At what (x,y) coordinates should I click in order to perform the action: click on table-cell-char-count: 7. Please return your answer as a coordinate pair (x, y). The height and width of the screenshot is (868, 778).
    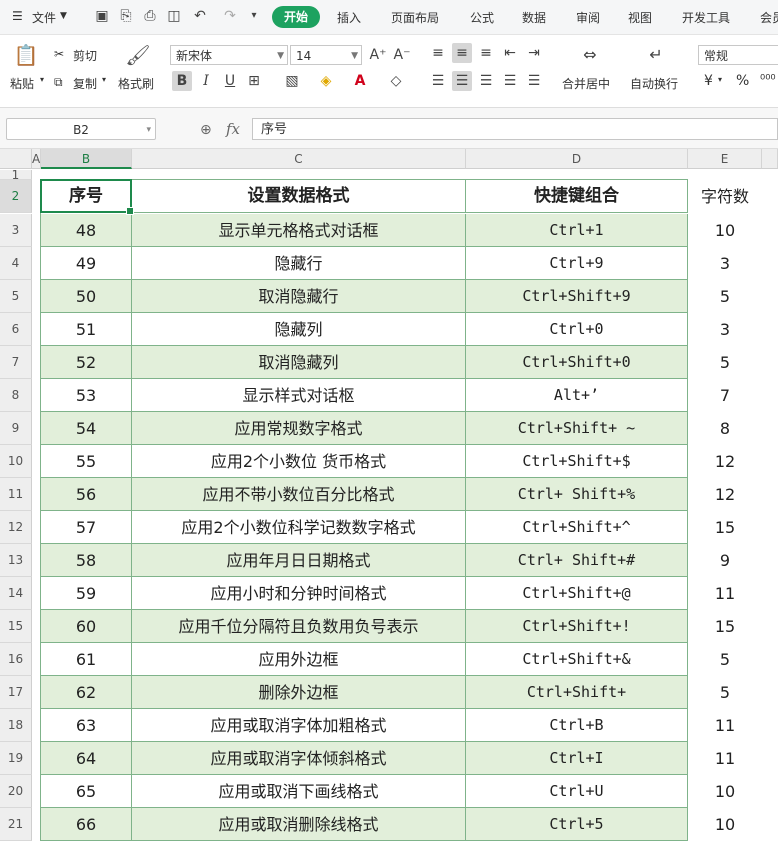
    Looking at the image, I should click on (725, 395).